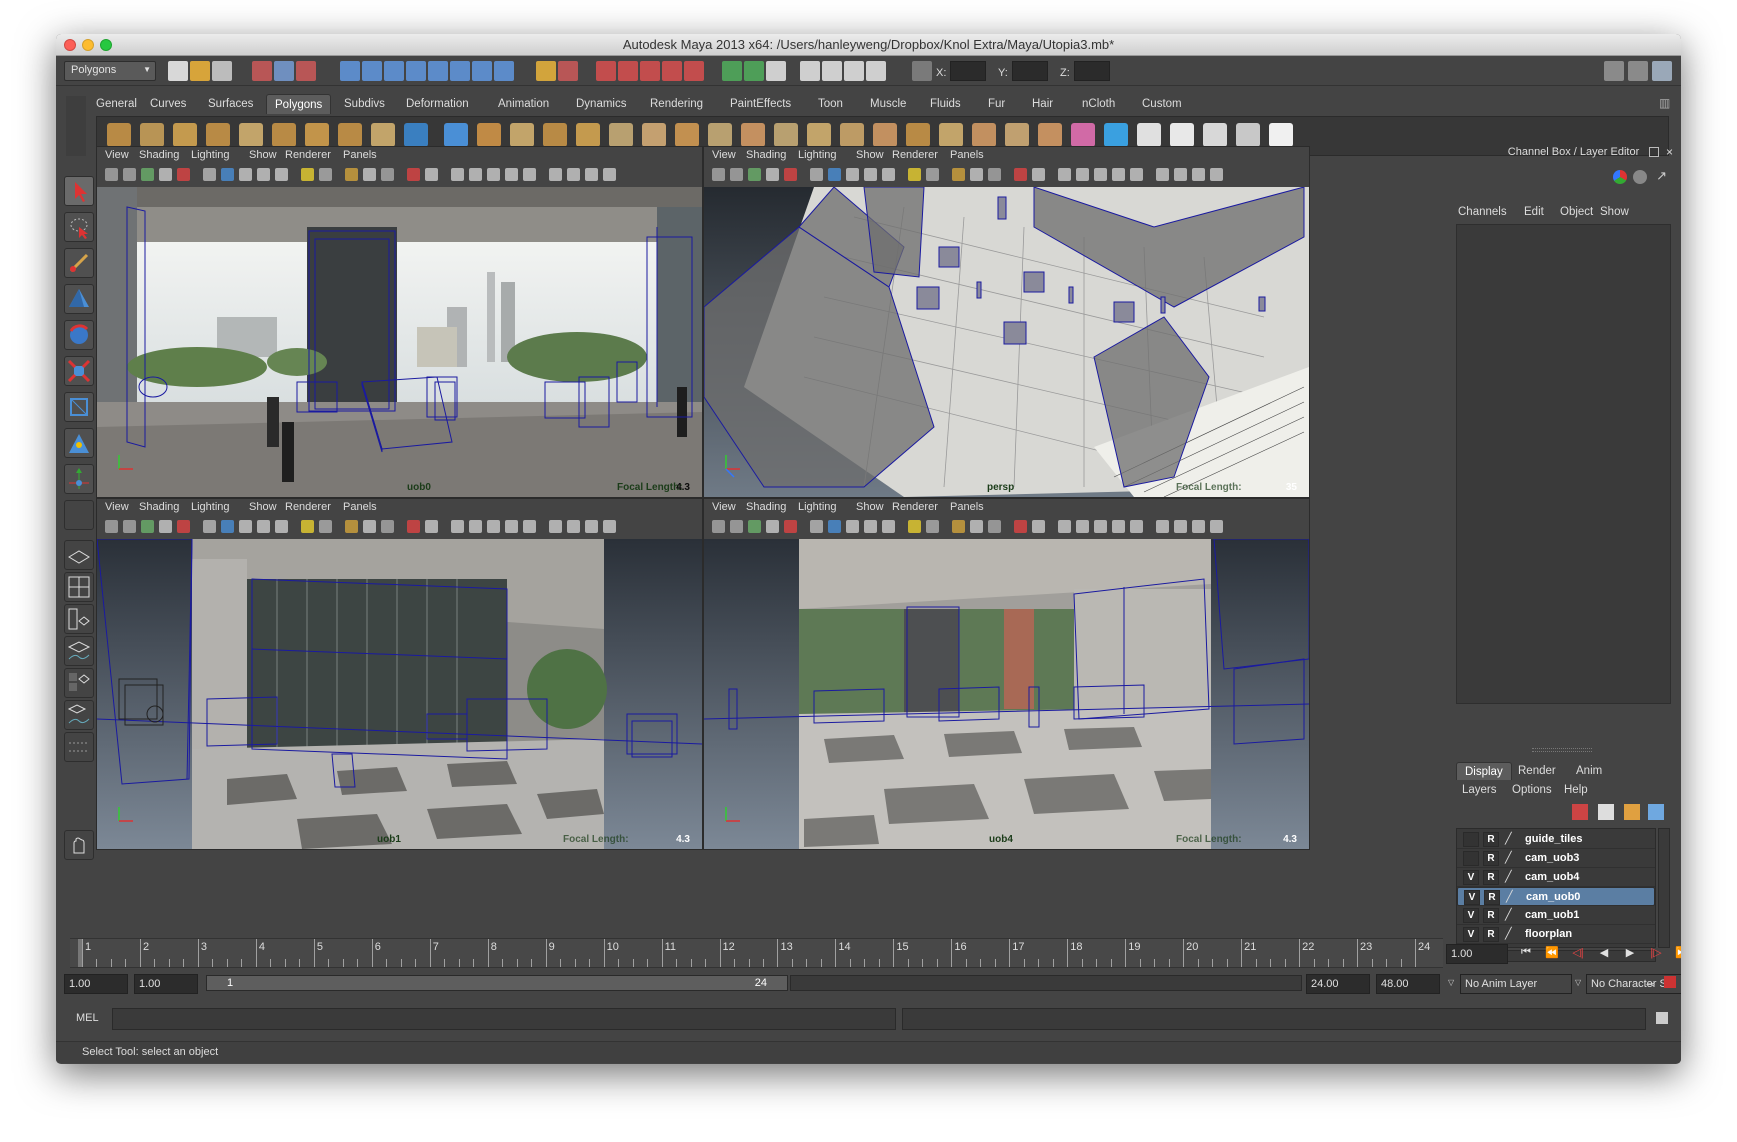 This screenshot has width=1737, height=1142. Describe the element at coordinates (1614, 71) in the screenshot. I see `toggle-attribute-editor-icon` at that location.